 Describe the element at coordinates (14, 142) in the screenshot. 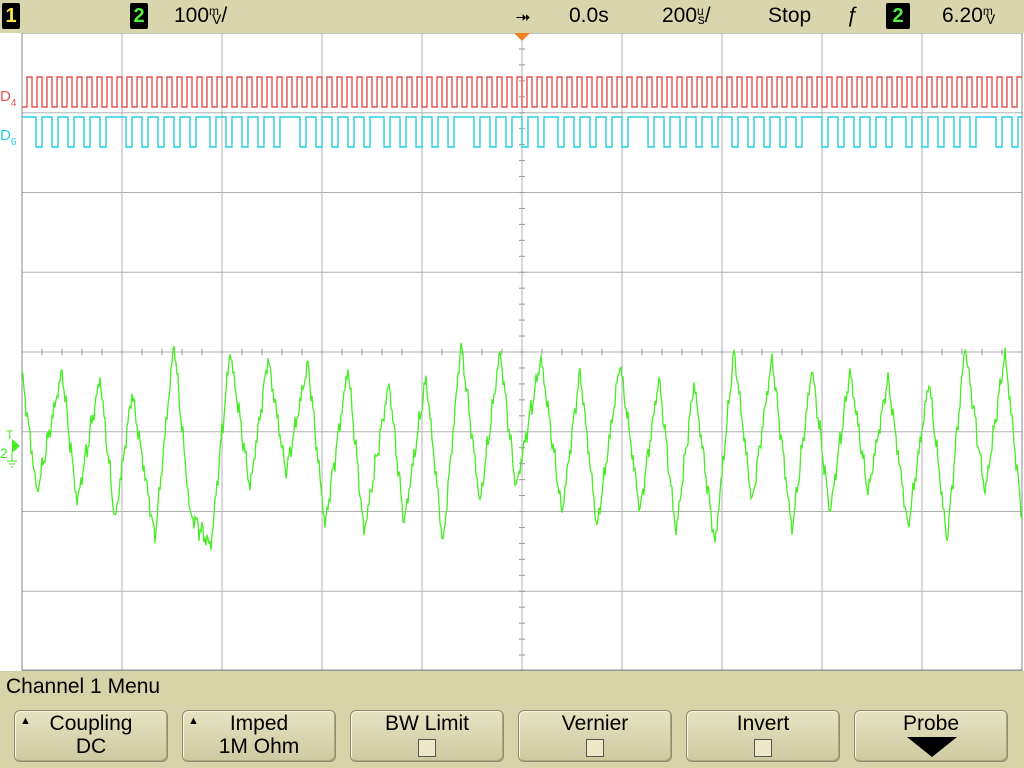

I see `d6-label-sub: 6` at that location.